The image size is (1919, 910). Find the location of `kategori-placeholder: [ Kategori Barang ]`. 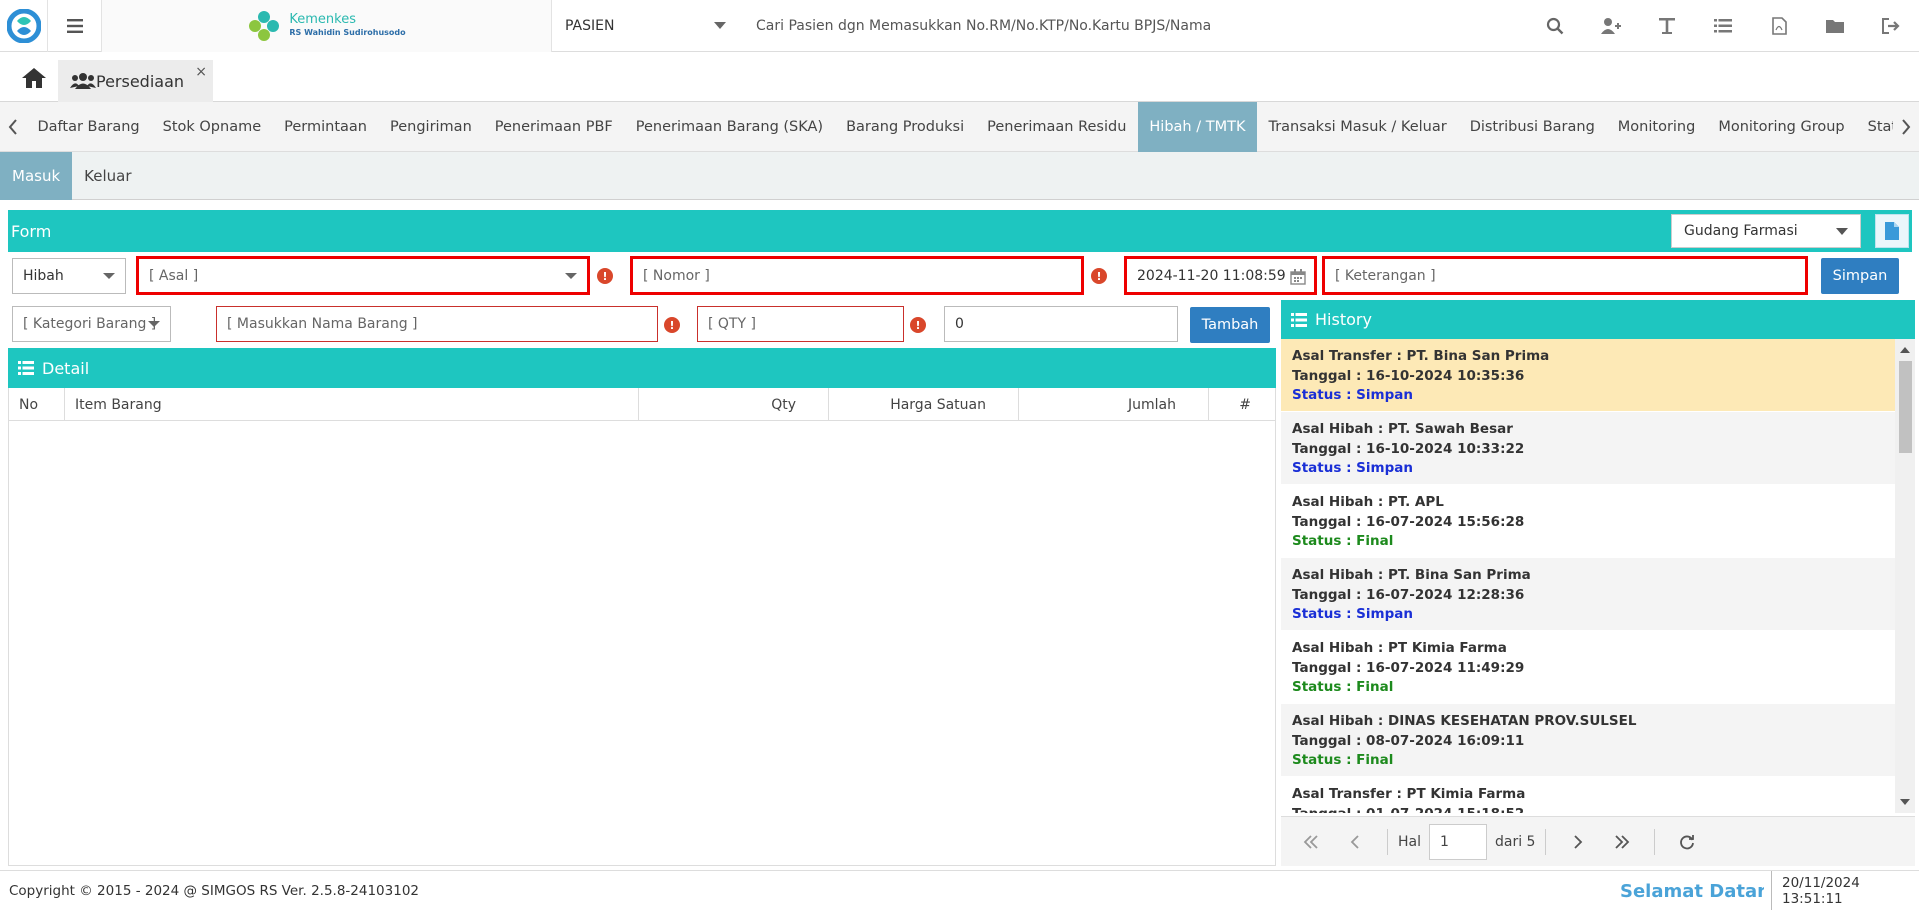

kategori-placeholder: [ Kategori Barang ] is located at coordinates (90, 324).